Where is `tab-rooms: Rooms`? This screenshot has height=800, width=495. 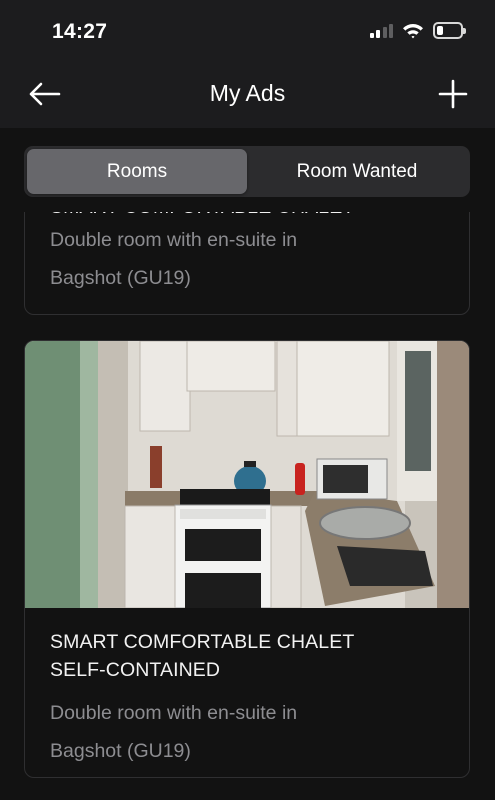
tab-rooms: Rooms is located at coordinates (137, 171).